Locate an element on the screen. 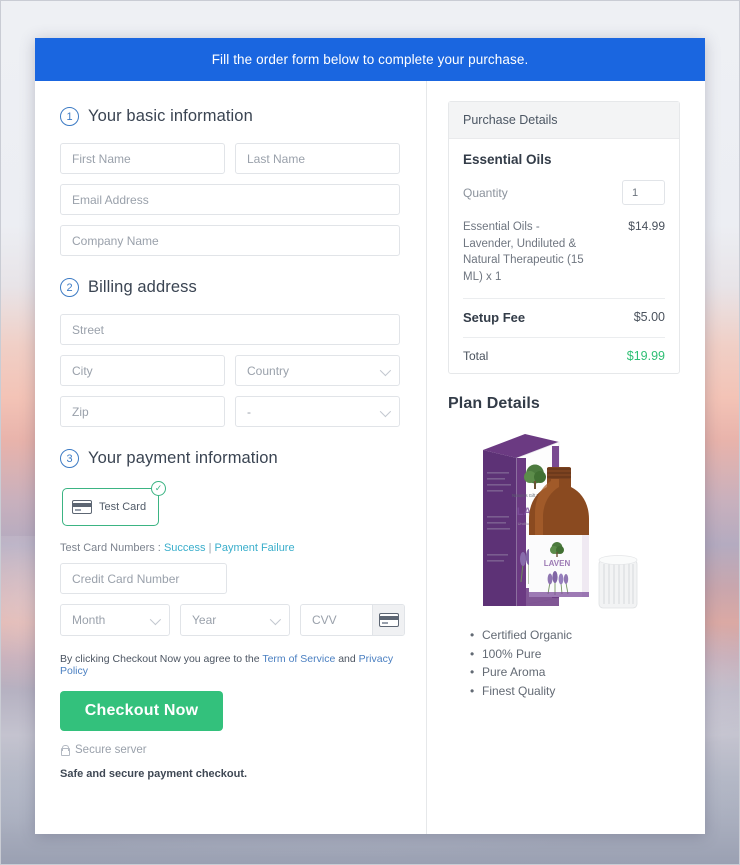 This screenshot has height=865, width=740. secure-server-note: Secure server is located at coordinates (230, 750).